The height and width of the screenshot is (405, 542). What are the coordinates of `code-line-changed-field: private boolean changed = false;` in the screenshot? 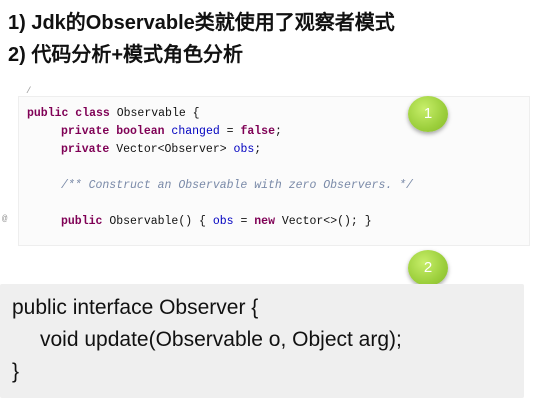 It's located at (171, 131).